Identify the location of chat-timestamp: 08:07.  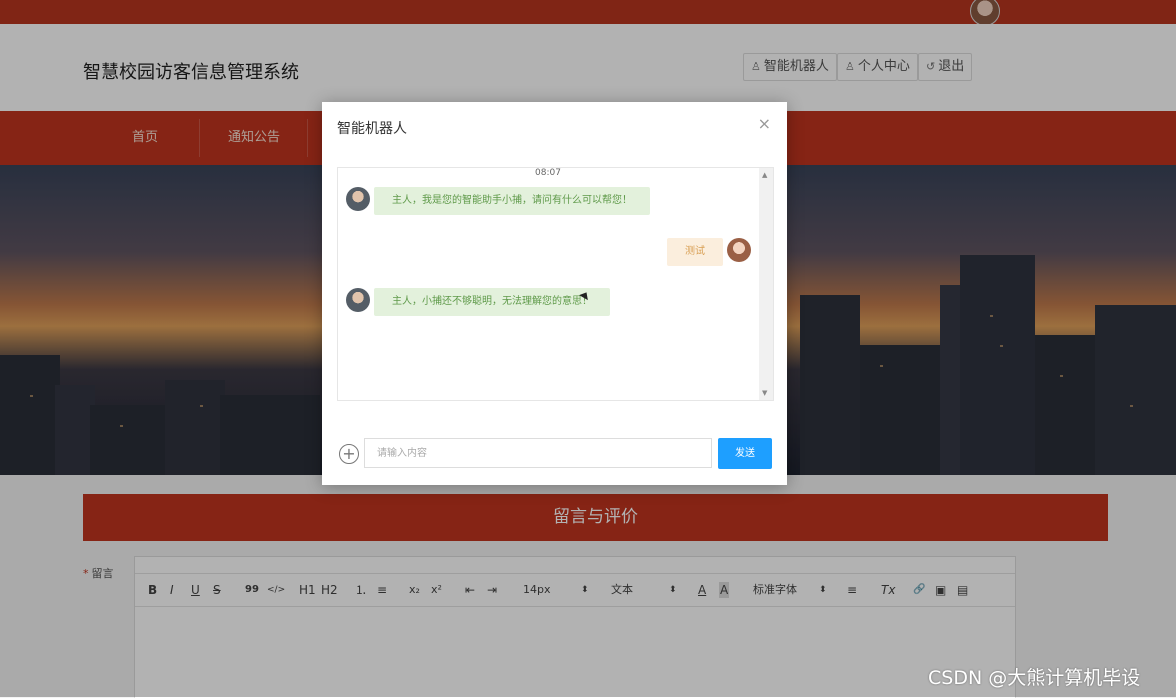
(548, 173).